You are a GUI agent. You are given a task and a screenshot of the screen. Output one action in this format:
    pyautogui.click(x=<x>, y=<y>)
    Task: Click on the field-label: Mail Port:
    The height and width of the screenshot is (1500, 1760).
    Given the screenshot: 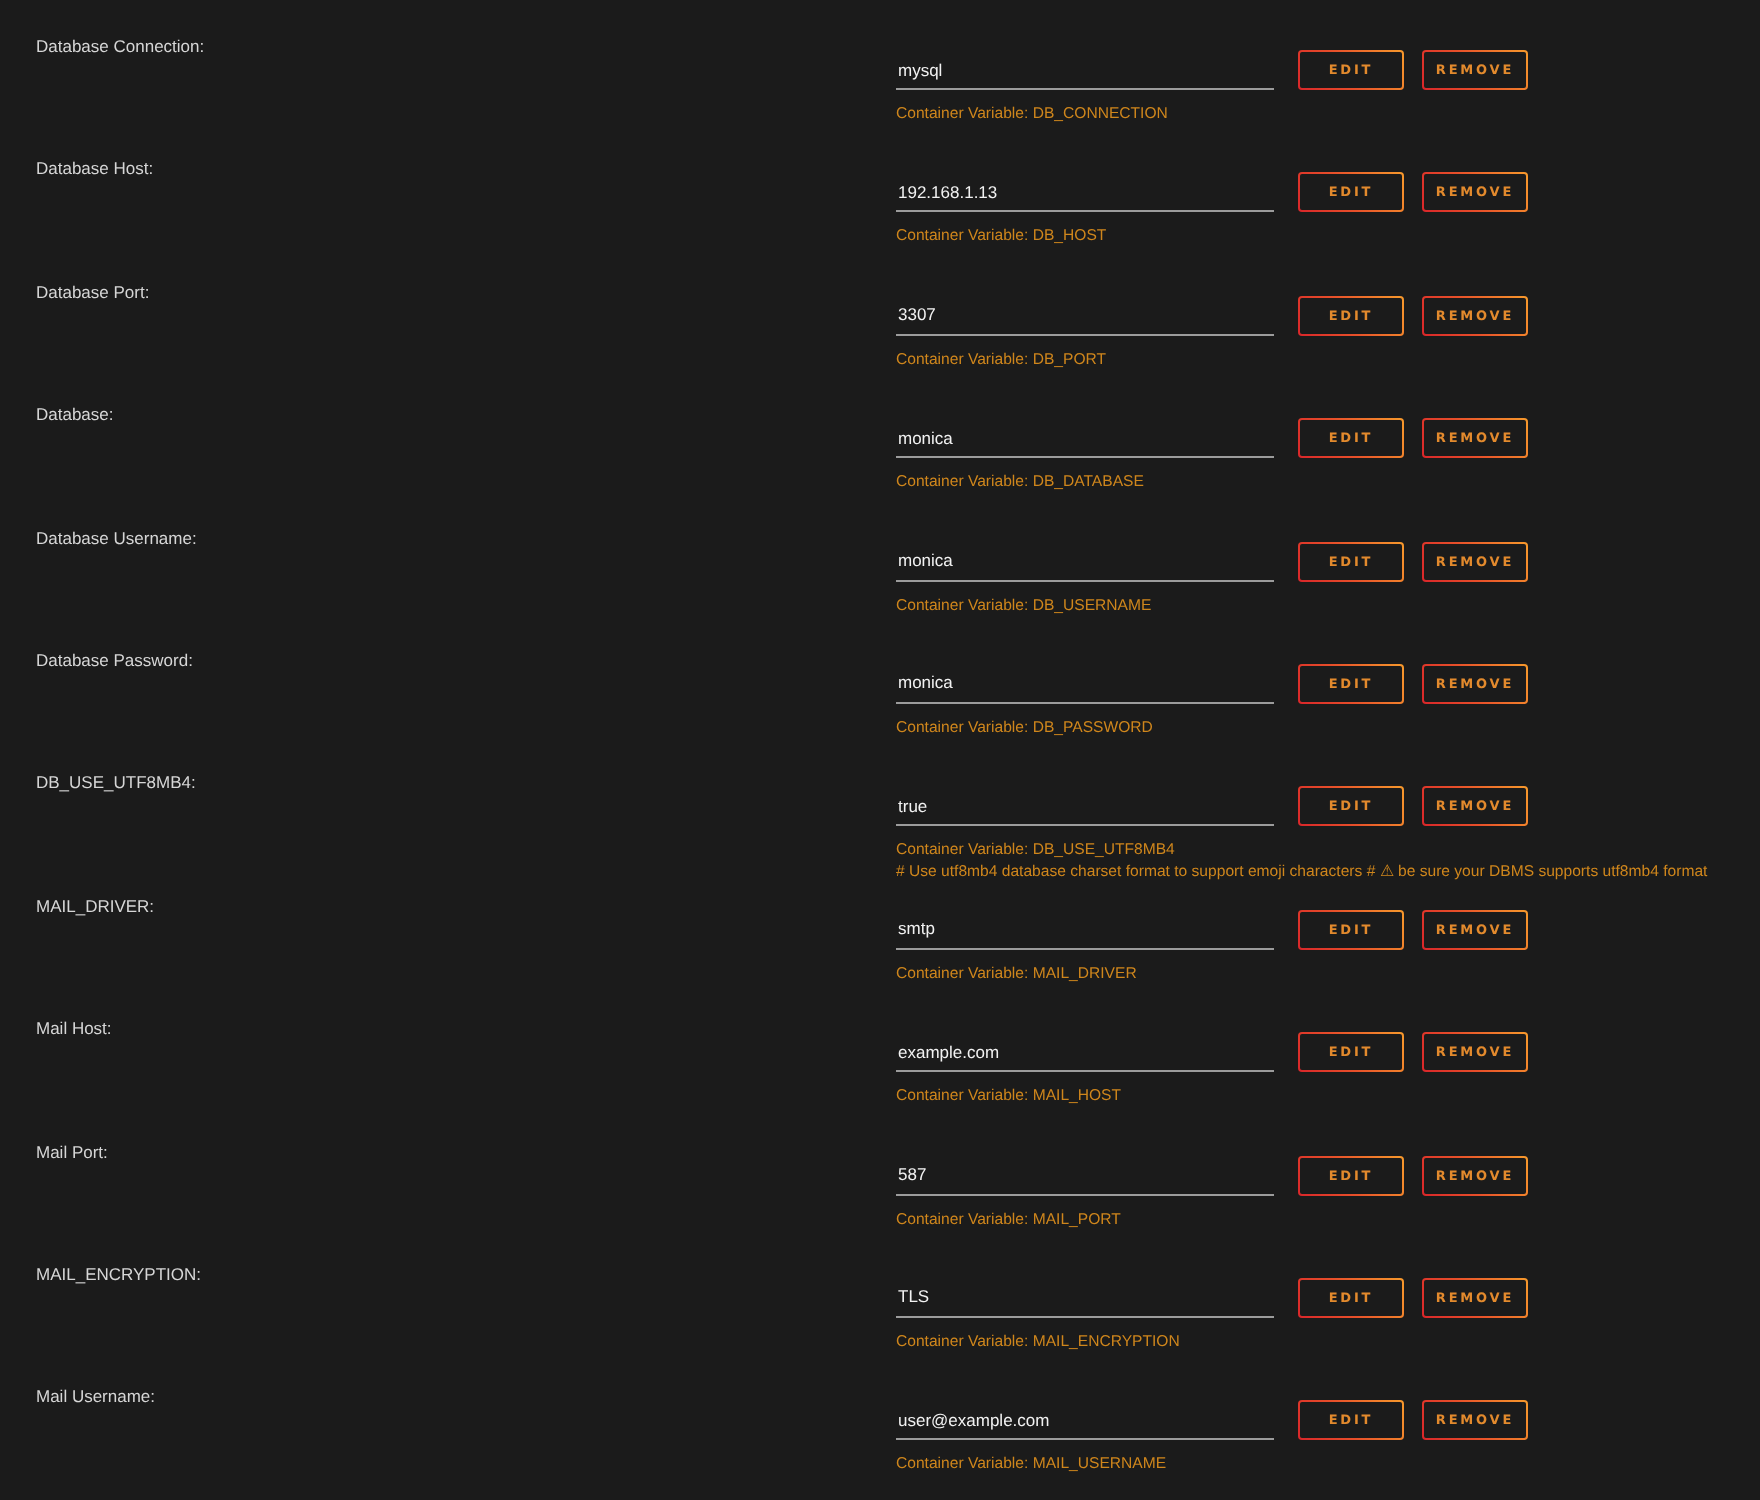 What is the action you would take?
    pyautogui.click(x=72, y=1152)
    